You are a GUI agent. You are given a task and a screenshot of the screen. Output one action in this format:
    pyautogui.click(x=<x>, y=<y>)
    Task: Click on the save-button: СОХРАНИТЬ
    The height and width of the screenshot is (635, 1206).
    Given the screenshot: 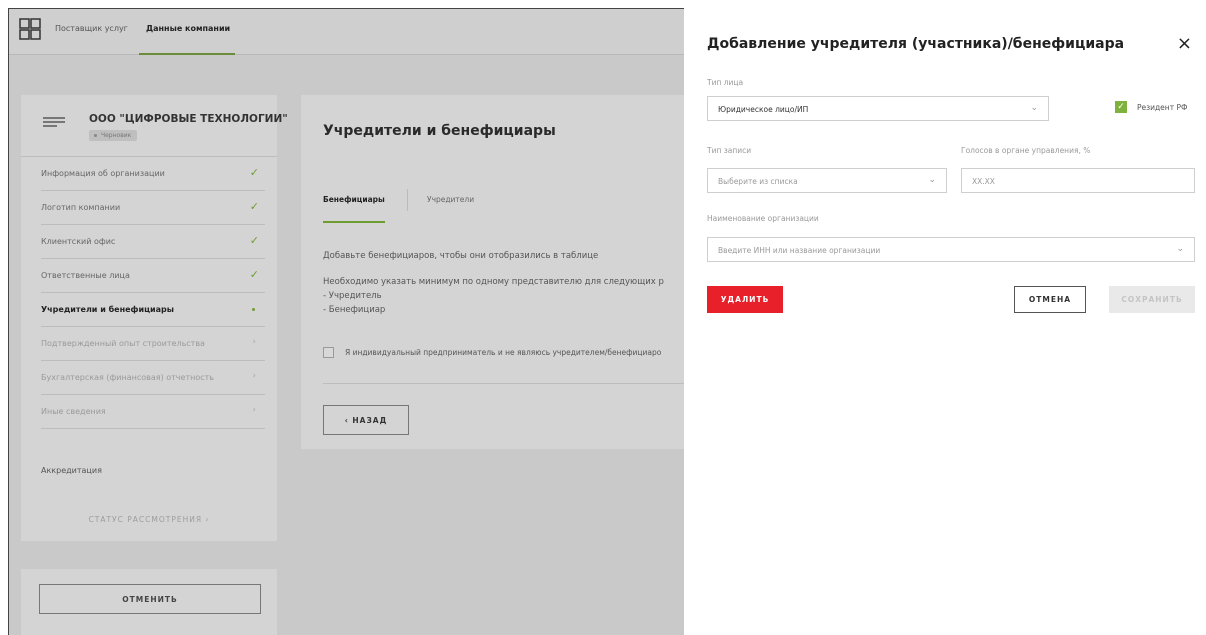 What is the action you would take?
    pyautogui.click(x=1152, y=299)
    